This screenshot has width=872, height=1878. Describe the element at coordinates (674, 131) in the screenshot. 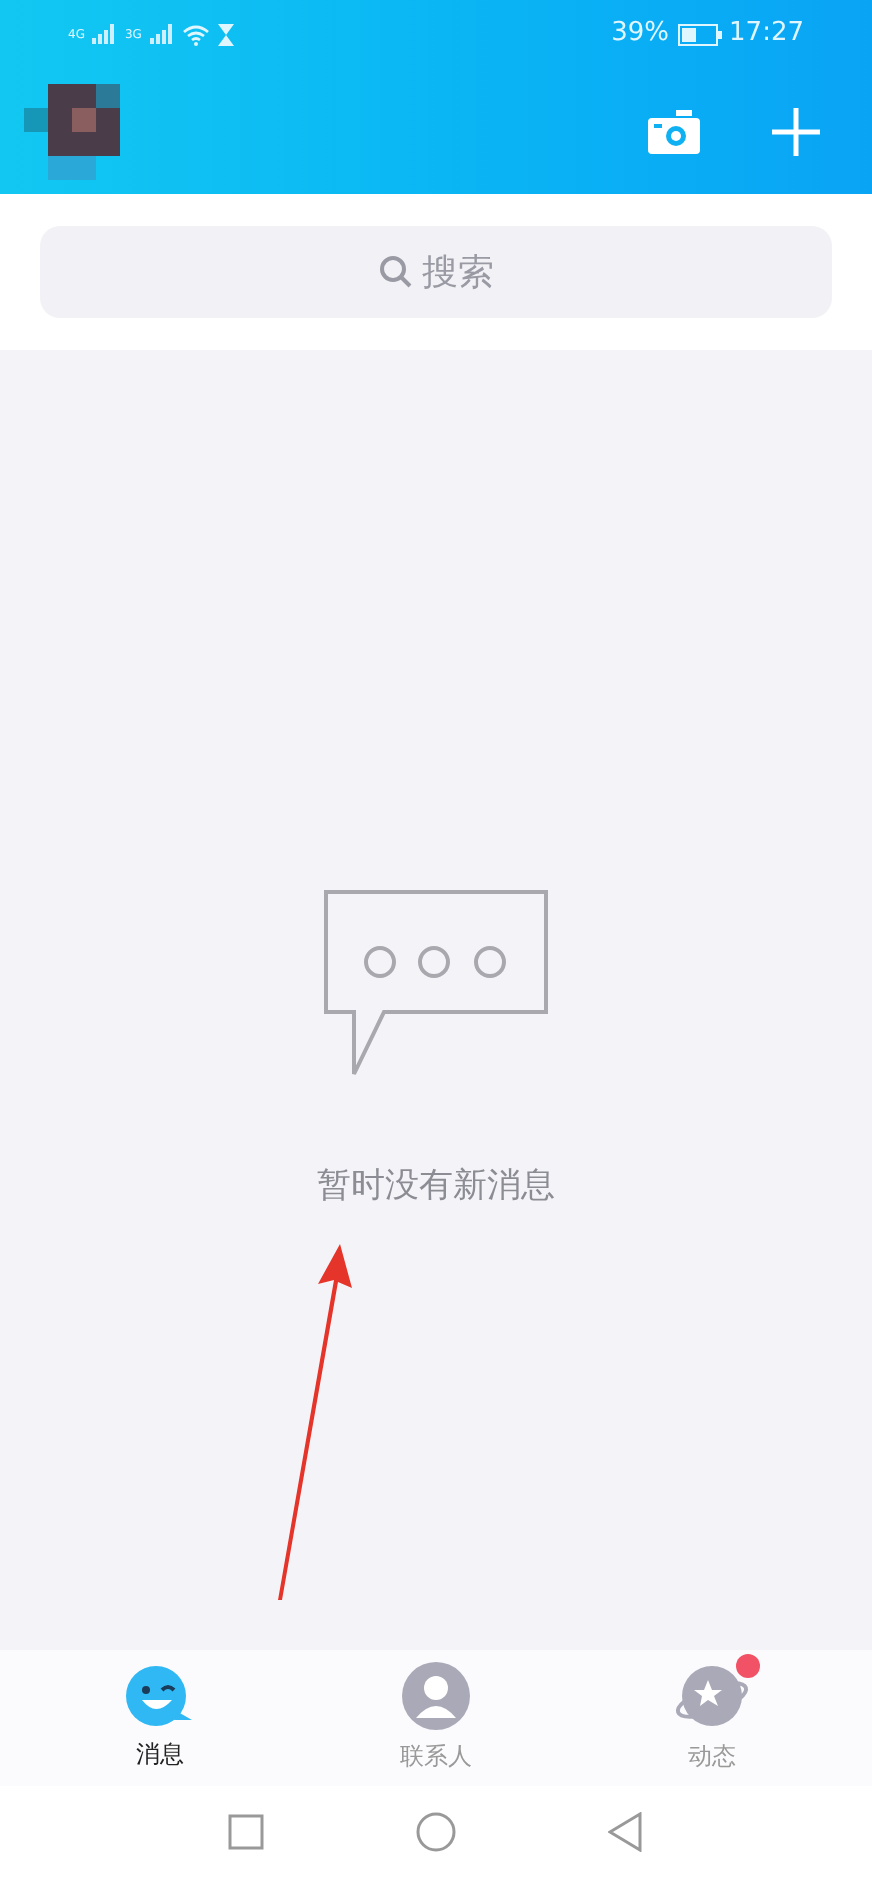

I see `camera-icon` at that location.